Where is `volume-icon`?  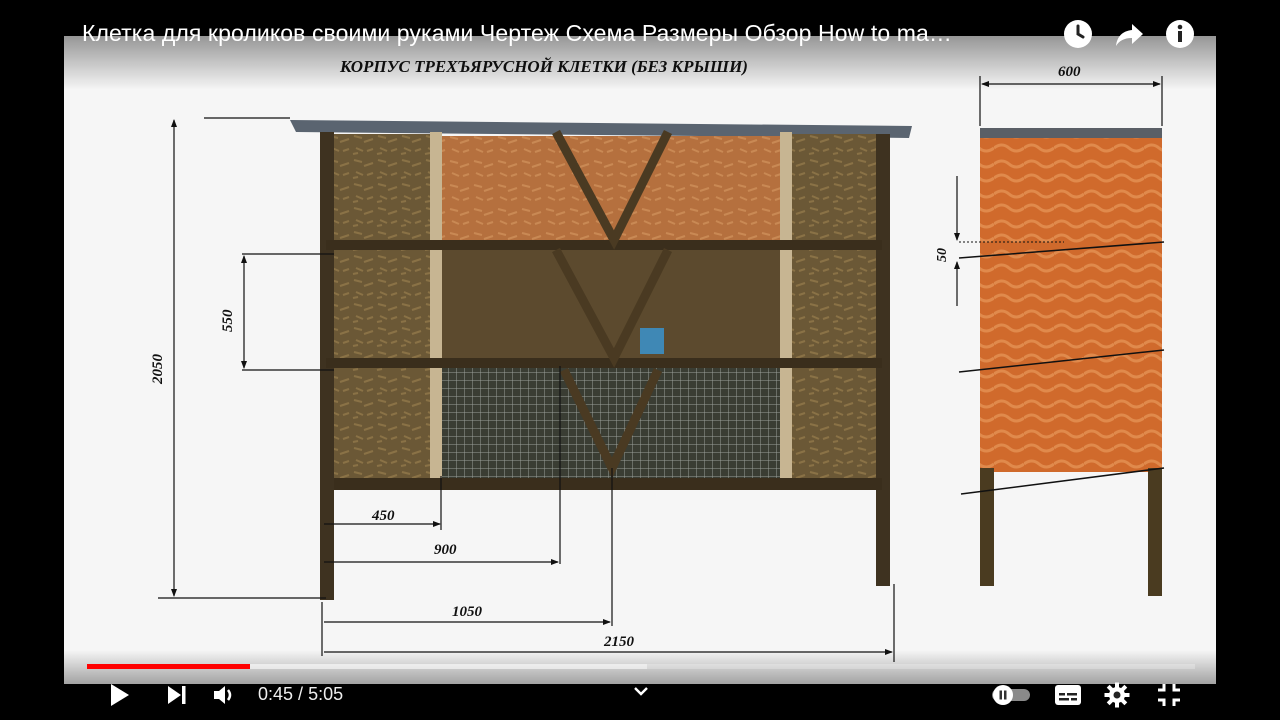 volume-icon is located at coordinates (223, 695).